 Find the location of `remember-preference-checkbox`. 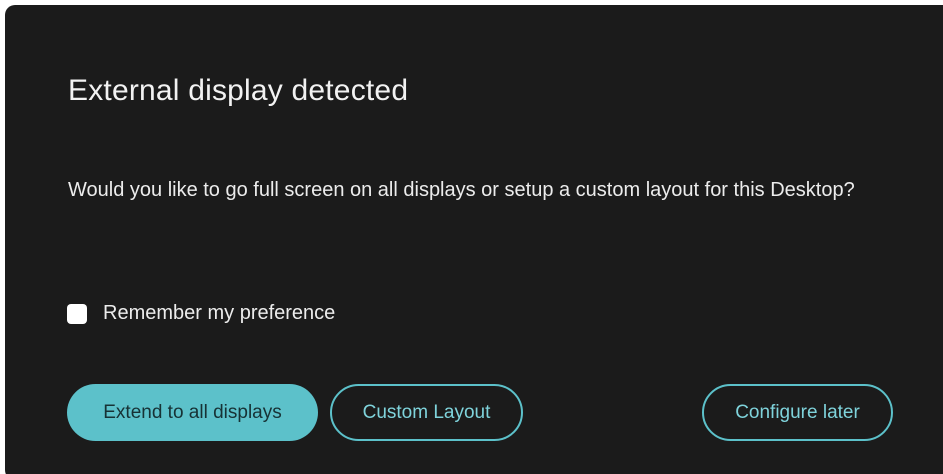

remember-preference-checkbox is located at coordinates (77, 313).